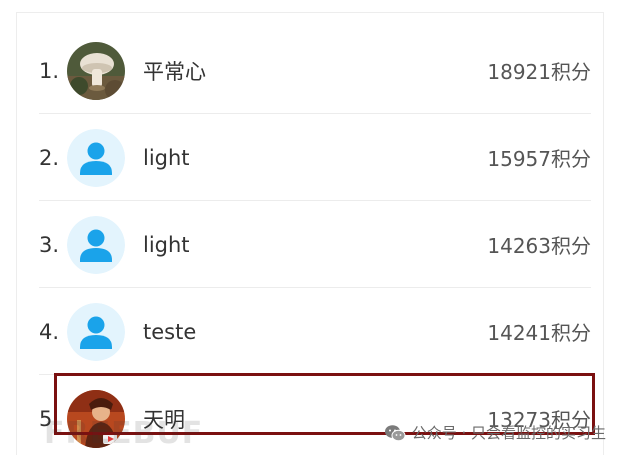  I want to click on rank-number: 2., so click(49, 157).